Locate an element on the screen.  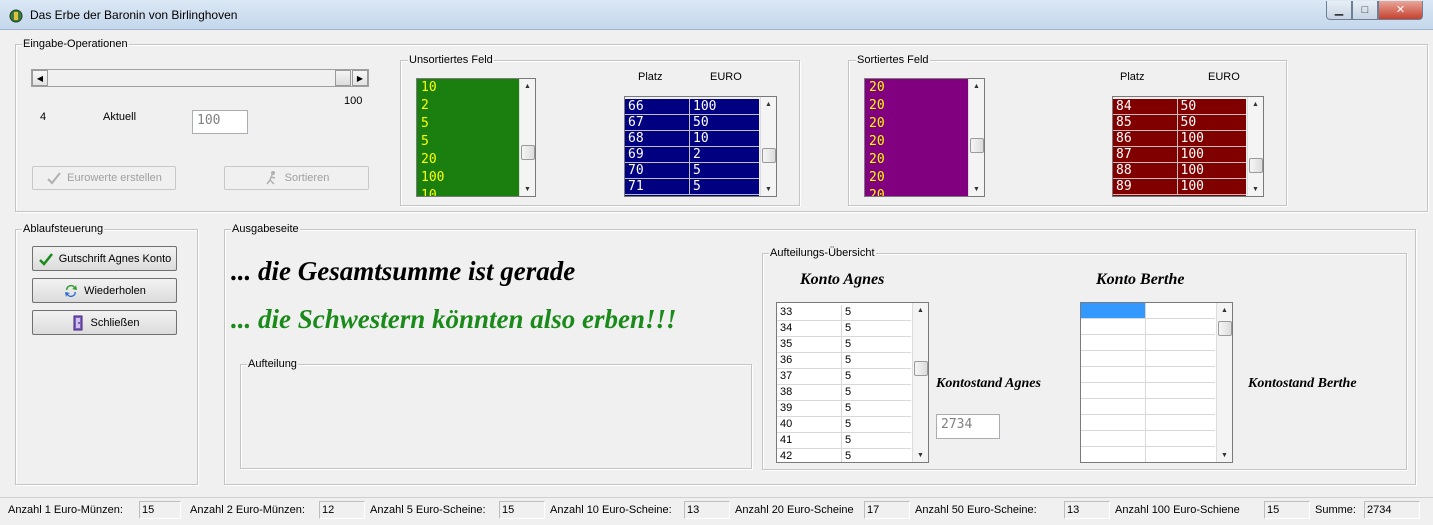
unsortiert-grid-row: 71 5 is located at coordinates (692, 187).